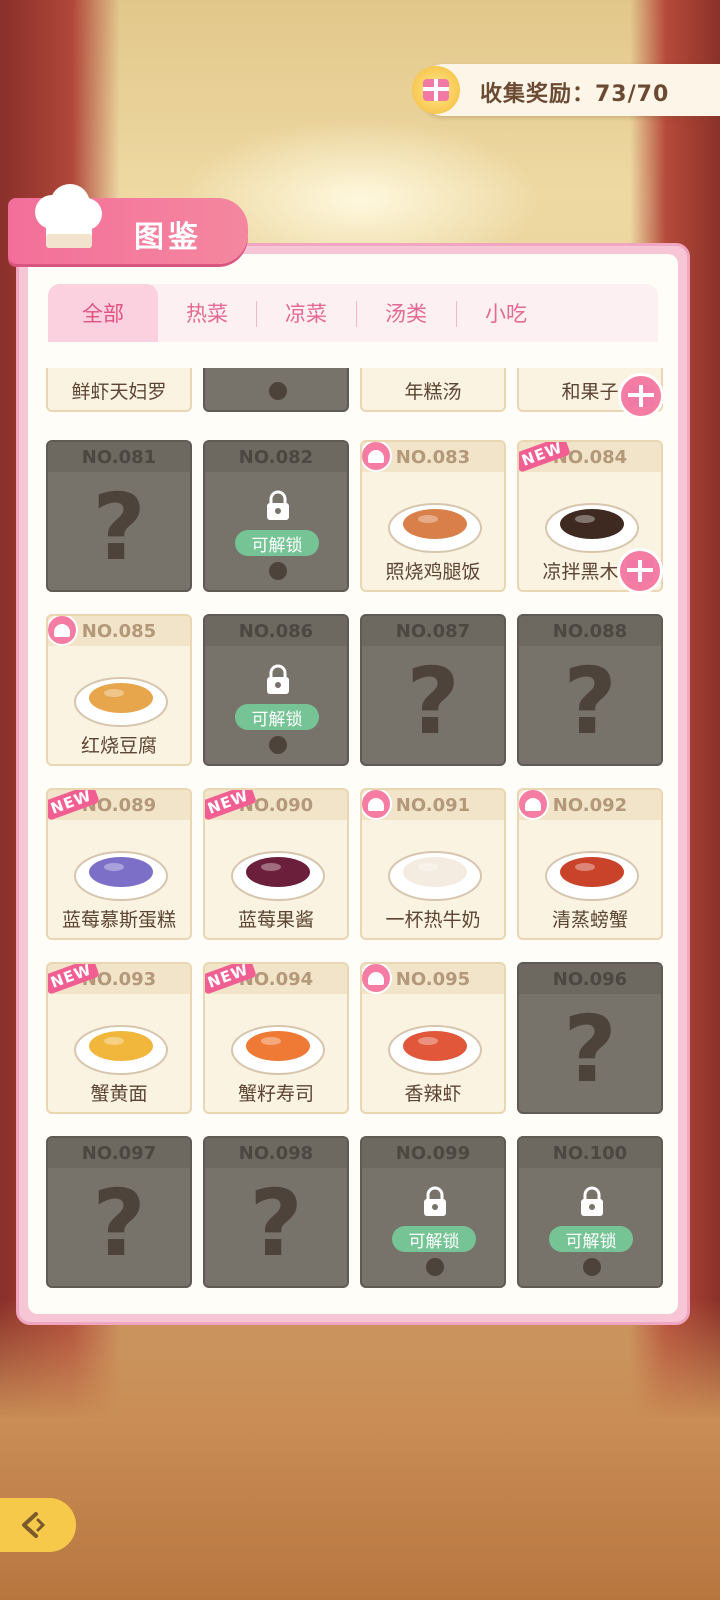 Image resolution: width=720 pixels, height=1600 pixels. I want to click on dish-card: NO.090 蓝莓果酱 NEW, so click(276, 864).